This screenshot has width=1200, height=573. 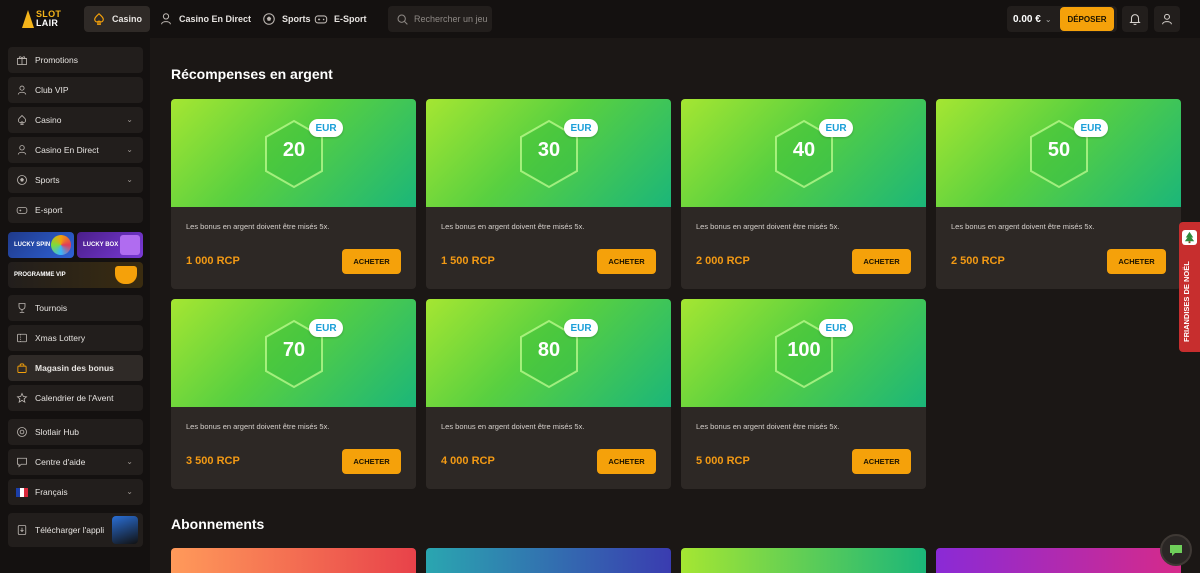 I want to click on phone-app-icon, so click(x=125, y=530).